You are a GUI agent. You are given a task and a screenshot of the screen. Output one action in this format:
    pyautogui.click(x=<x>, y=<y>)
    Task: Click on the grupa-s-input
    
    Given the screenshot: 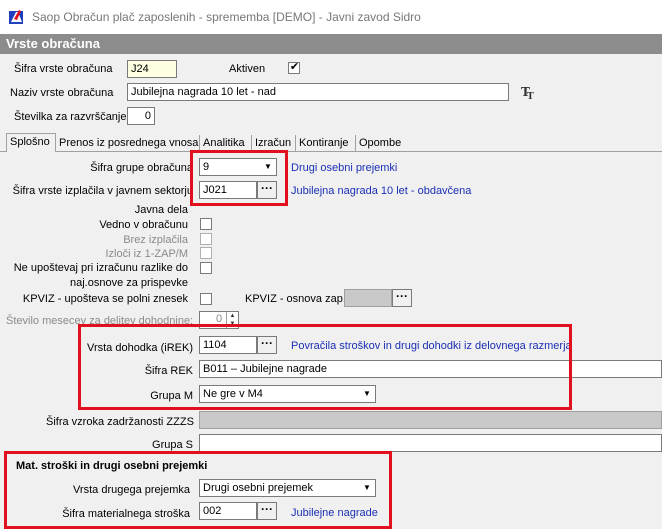 What is the action you would take?
    pyautogui.click(x=430, y=443)
    